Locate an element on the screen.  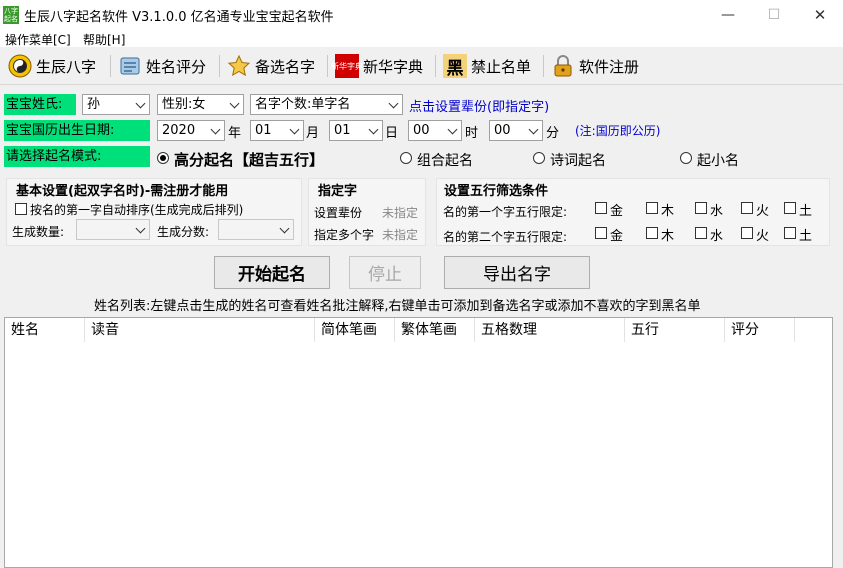
toolbar-label: 生辰八字 is located at coordinates (66, 66).